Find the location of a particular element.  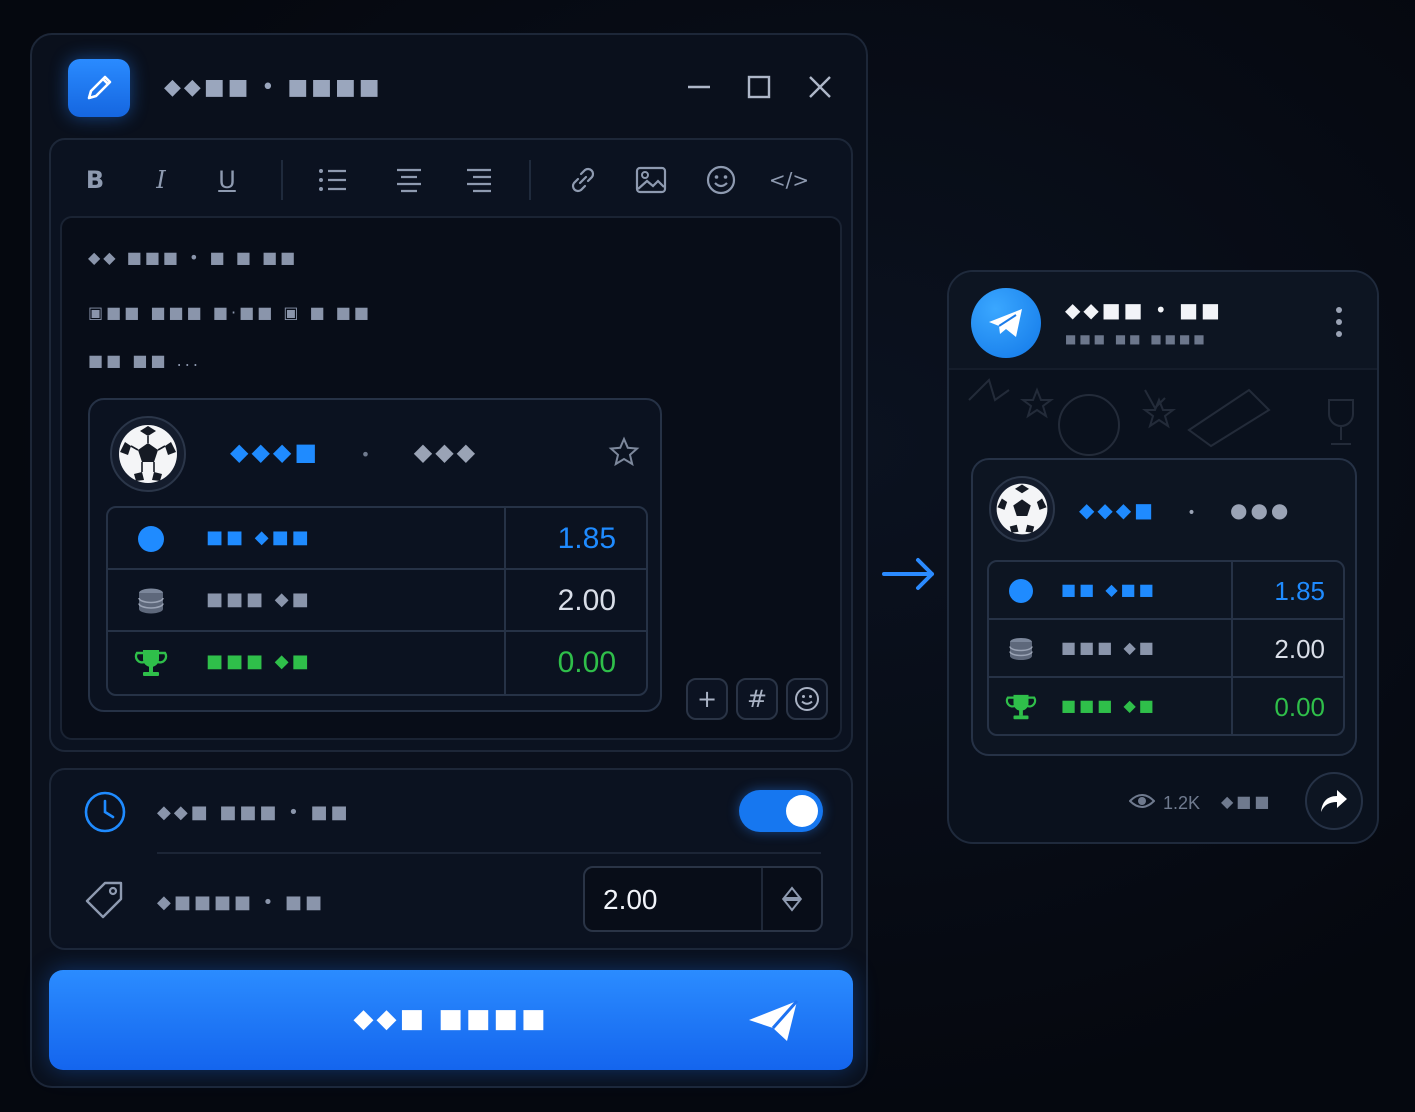

team-away: ●●● is located at coordinates (1261, 510).